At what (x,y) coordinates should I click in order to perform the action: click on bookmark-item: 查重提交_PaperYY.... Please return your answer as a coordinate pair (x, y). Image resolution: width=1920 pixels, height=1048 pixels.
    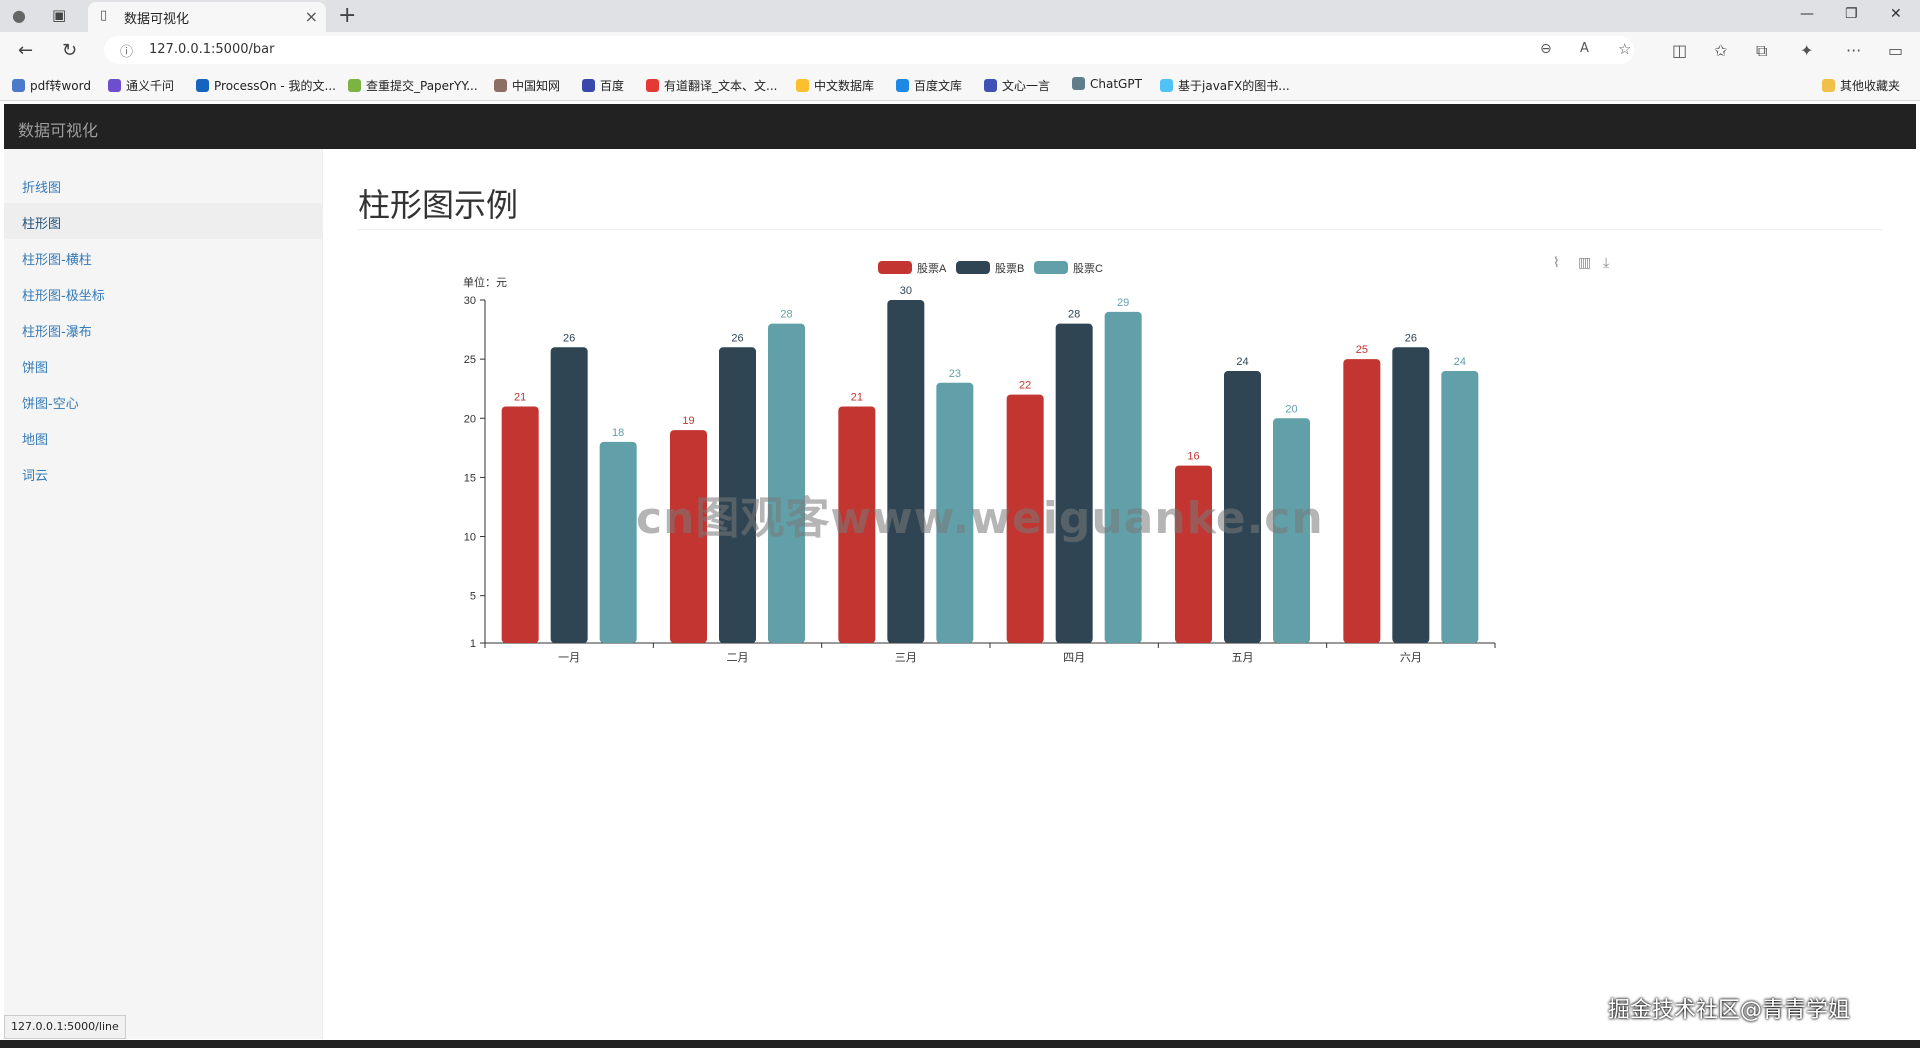
    Looking at the image, I should click on (413, 85).